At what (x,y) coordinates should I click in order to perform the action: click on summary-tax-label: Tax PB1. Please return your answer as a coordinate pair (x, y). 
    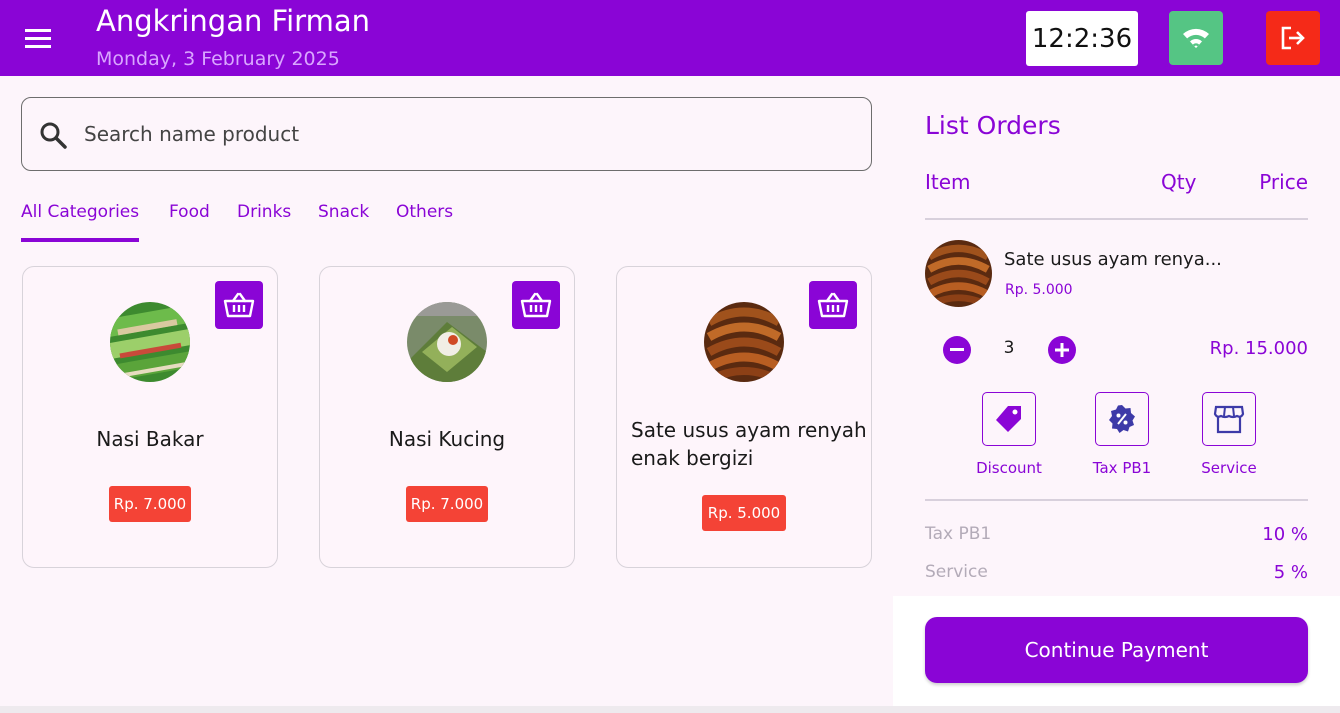
    Looking at the image, I should click on (958, 534).